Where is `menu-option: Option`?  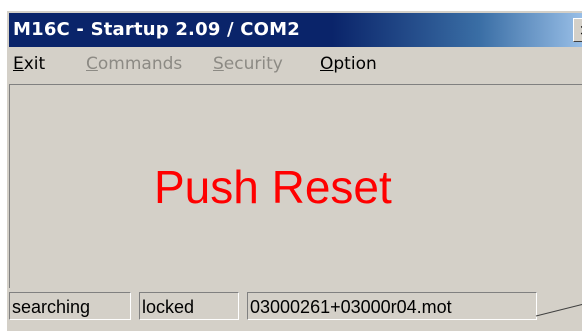
menu-option: Option is located at coordinates (348, 64).